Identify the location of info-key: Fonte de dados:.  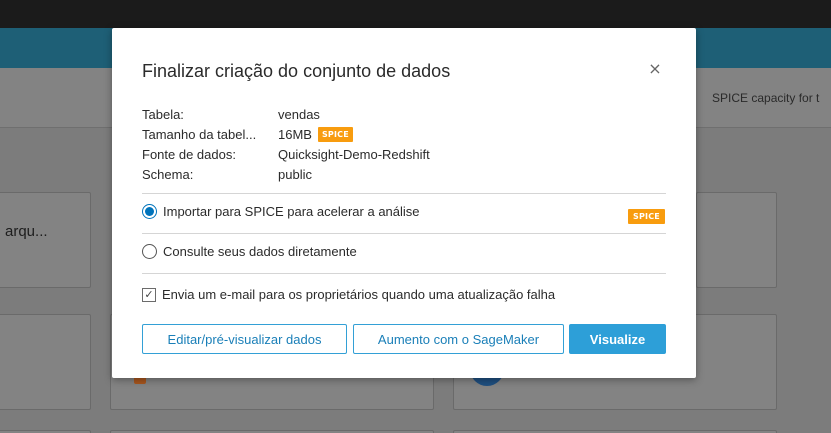
(189, 154).